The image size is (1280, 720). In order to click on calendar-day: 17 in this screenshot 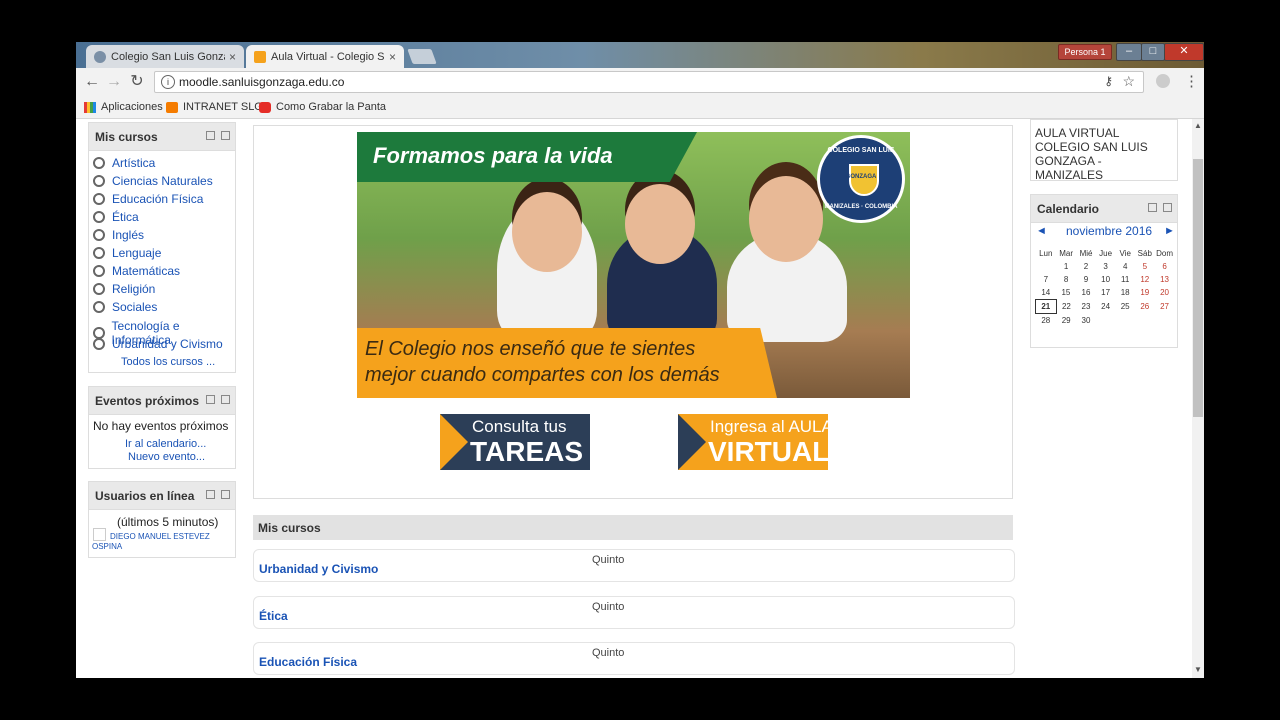, I will do `click(1106, 293)`.